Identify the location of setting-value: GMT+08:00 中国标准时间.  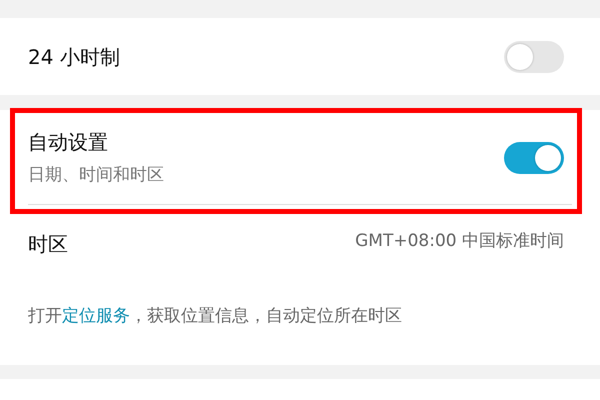
(459, 241).